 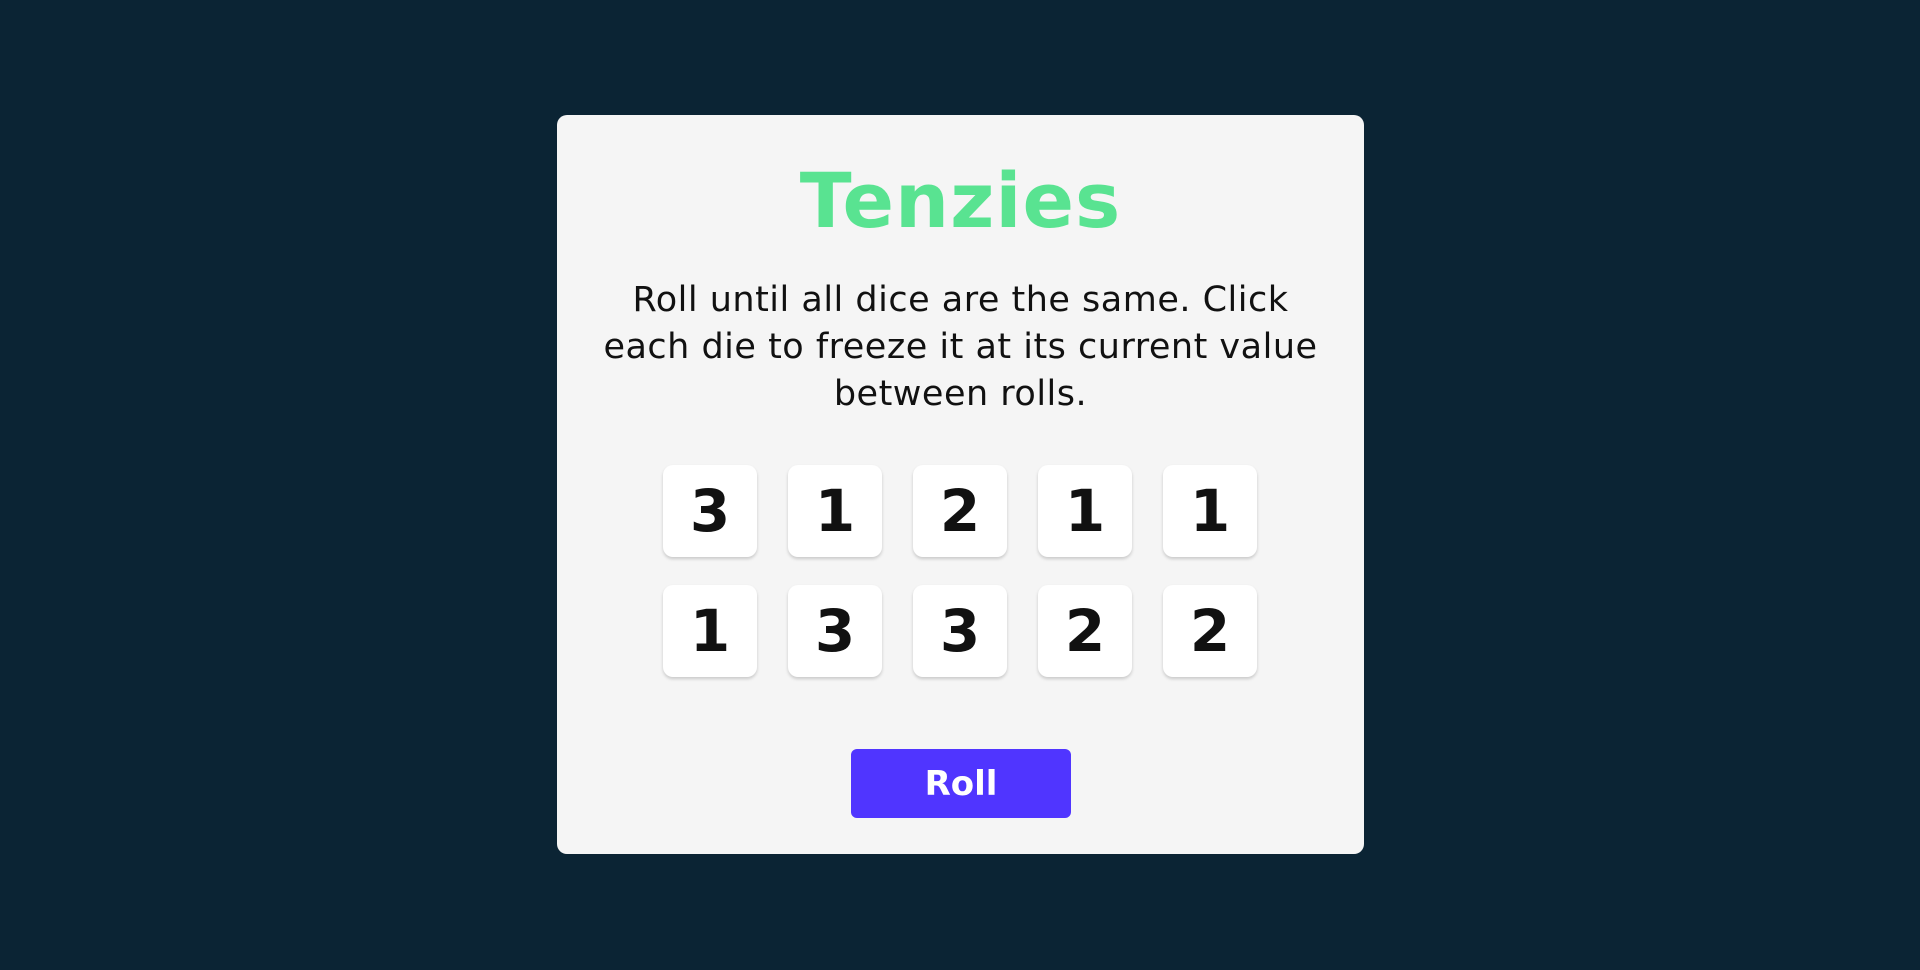 What do you see at coordinates (710, 631) in the screenshot?
I see `die-6: 1` at bounding box center [710, 631].